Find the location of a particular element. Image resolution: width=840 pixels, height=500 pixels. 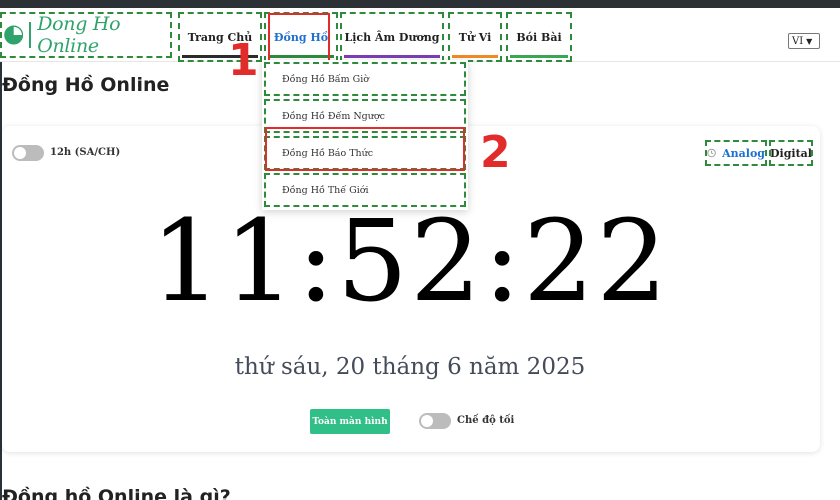

menu-item-dong-ho-bam-gio: Đồng Hồ Bấm Giờ is located at coordinates (365, 79).